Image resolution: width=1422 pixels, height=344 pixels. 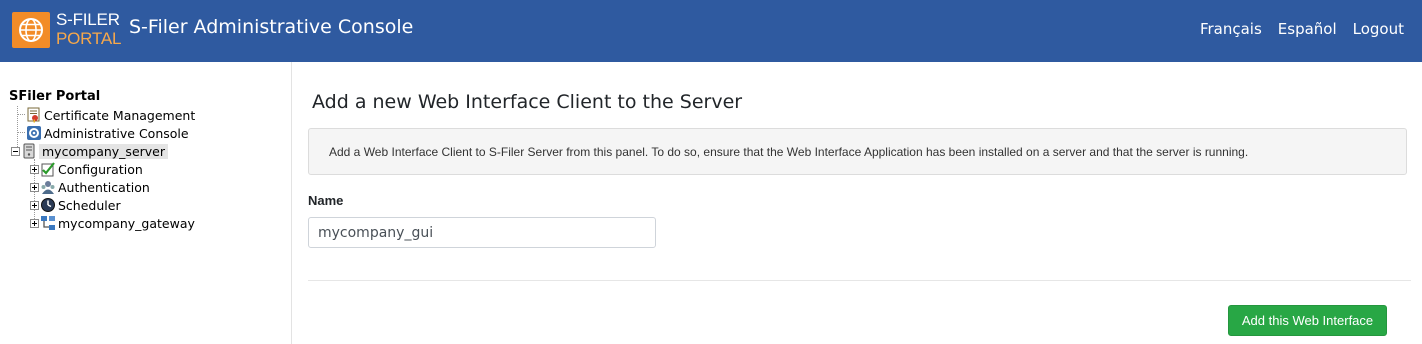 I want to click on tree-item-scheduler: Scheduler, so click(x=75, y=205).